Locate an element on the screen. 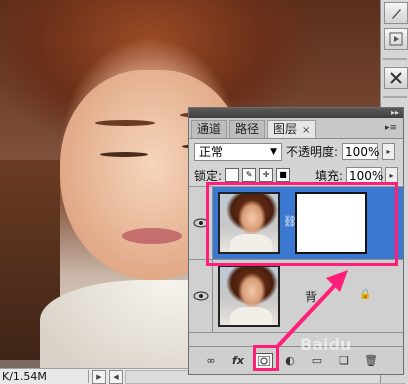 The image size is (408, 384). annotation-arrows is located at coordinates (312, 309).